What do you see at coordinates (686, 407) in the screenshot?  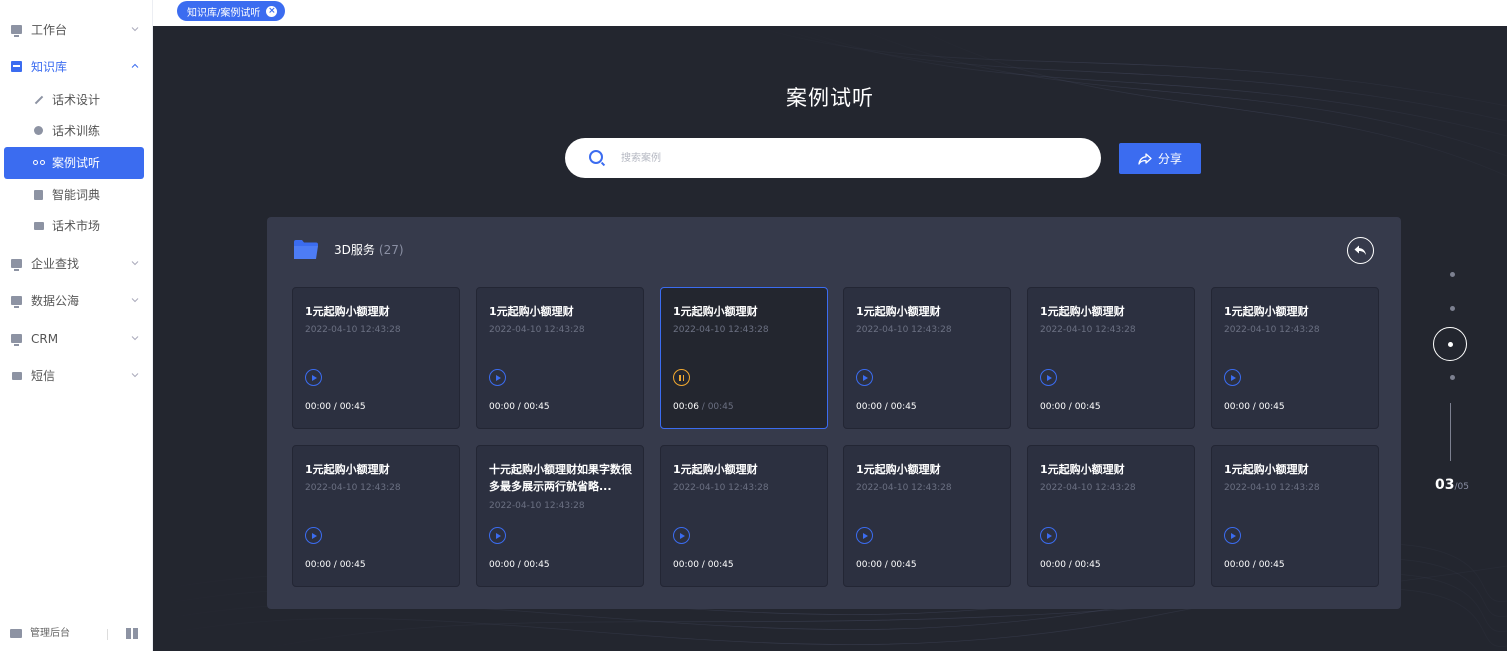 I see `time-current: 00:06` at bounding box center [686, 407].